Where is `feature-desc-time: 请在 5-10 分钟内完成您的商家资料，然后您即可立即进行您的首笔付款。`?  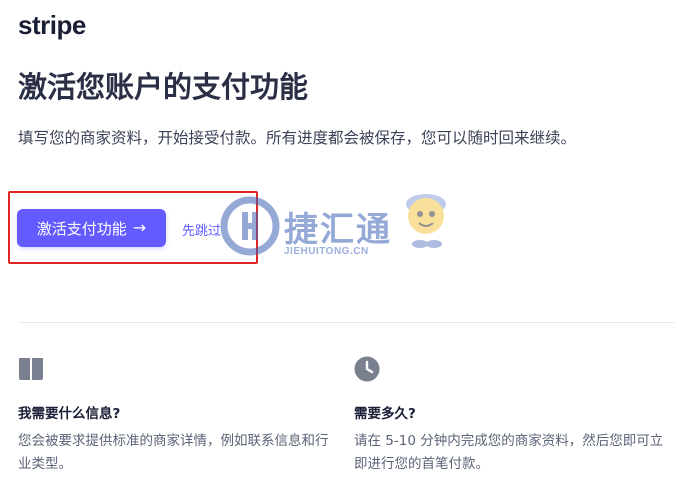 feature-desc-time: 请在 5-10 分钟内完成您的商家资料，然后您即可立即进行您的首笔付款。 is located at coordinates (509, 452).